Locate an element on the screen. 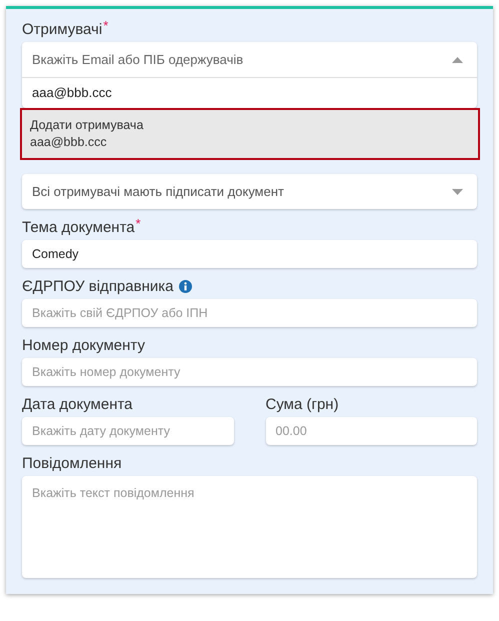 Image resolution: width=499 pixels, height=621 pixels. input-field: Вкажіть свій ЄДРПОУ або ІПН is located at coordinates (249, 313).